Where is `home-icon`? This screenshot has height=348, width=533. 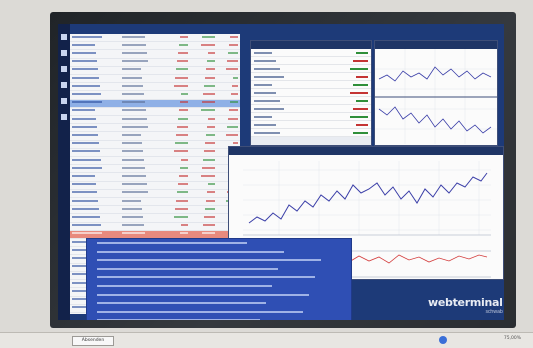 home-icon is located at coordinates (64, 37).